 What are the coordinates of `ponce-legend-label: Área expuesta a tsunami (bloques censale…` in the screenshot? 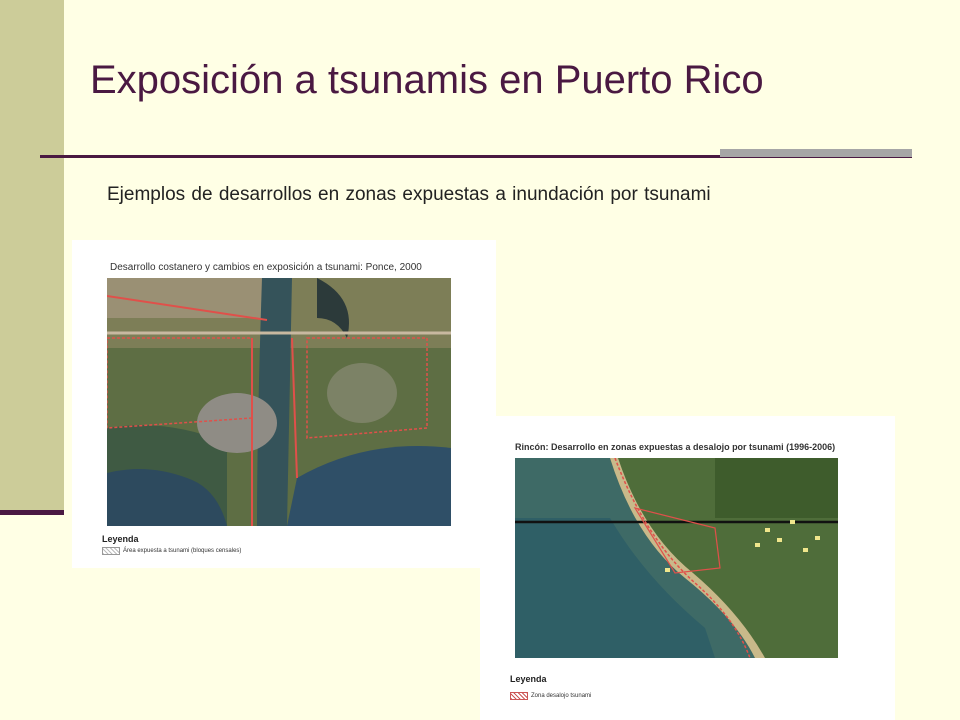 It's located at (182, 551).